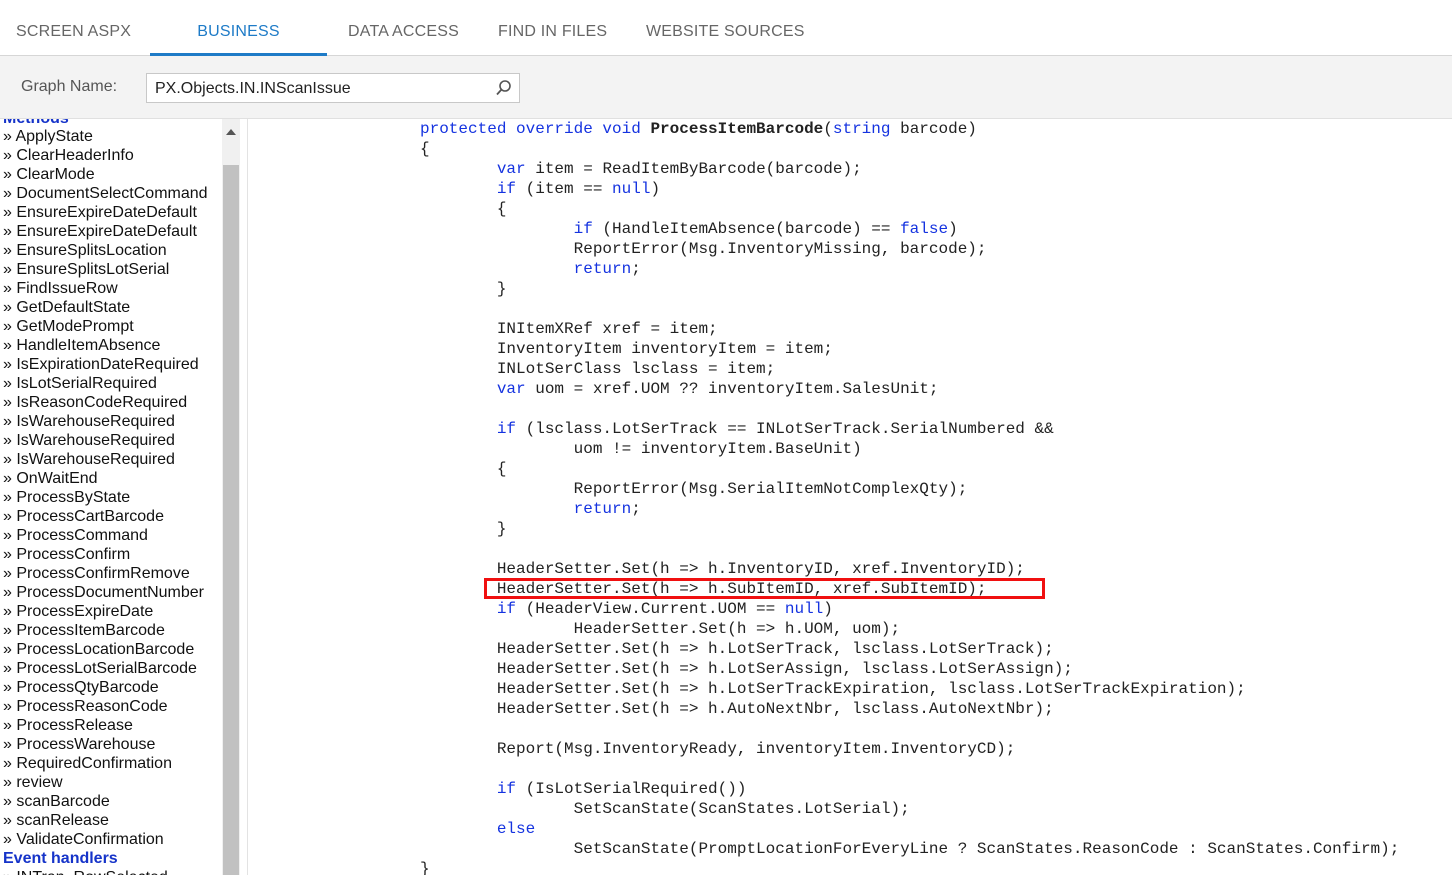  What do you see at coordinates (238, 52) in the screenshot?
I see `tab-business-logic: BUSINESS LOGIC` at bounding box center [238, 52].